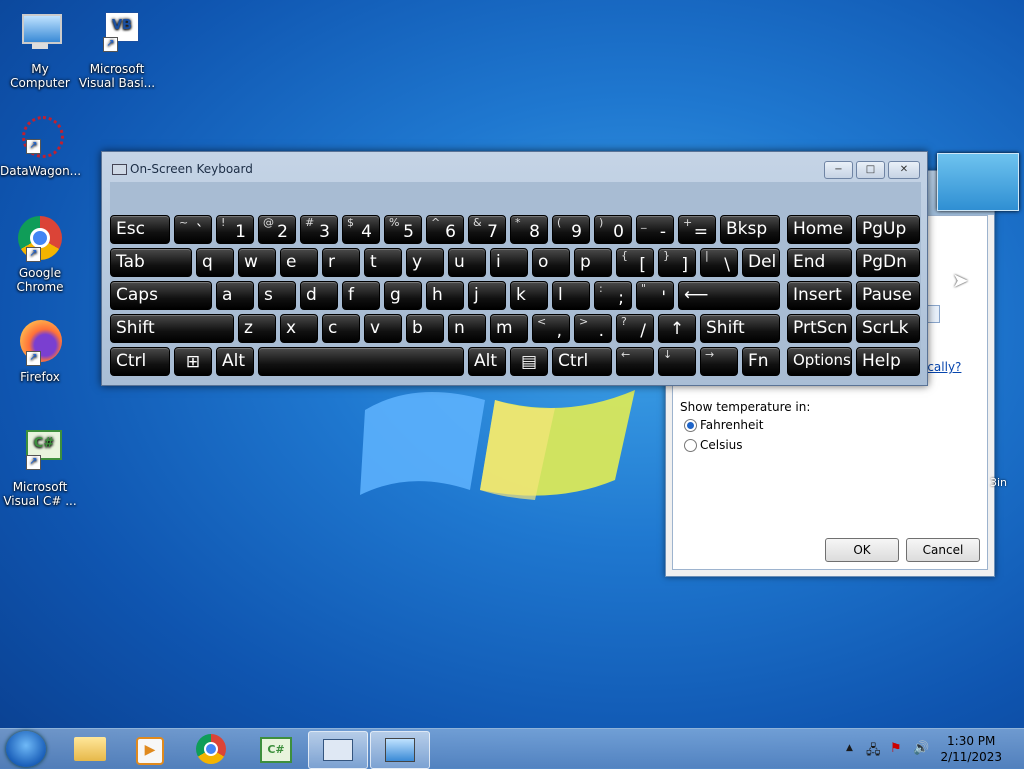 The width and height of the screenshot is (1024, 769). What do you see at coordinates (719, 361) in the screenshot?
I see `key-right-arrow: →` at bounding box center [719, 361].